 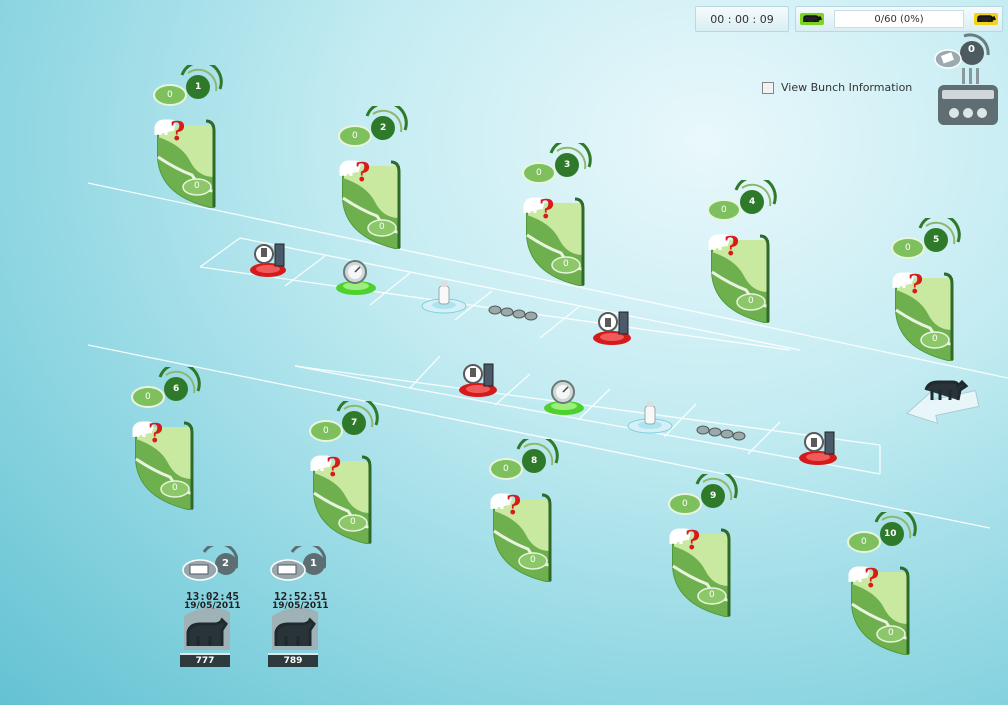 I want to click on pen-1: 1 0? 0, so click(x=189, y=140).